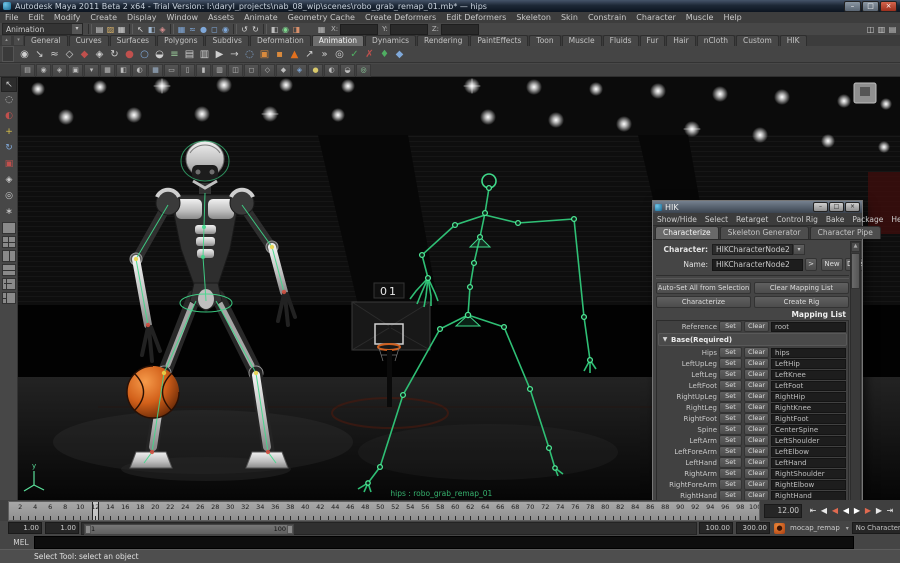  What do you see at coordinates (144, 54) in the screenshot?
I see `set-breakdown-icon: ○` at bounding box center [144, 54].